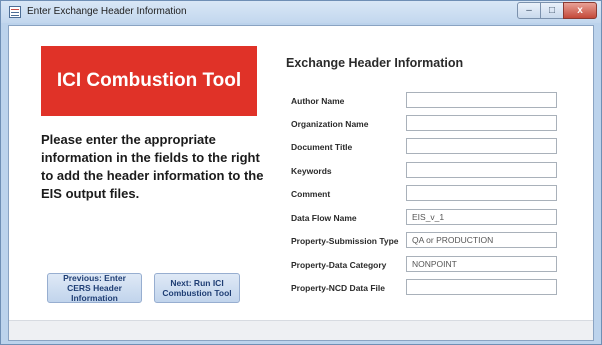 This screenshot has height=345, width=602. I want to click on keywords-label: Keywords, so click(311, 171).